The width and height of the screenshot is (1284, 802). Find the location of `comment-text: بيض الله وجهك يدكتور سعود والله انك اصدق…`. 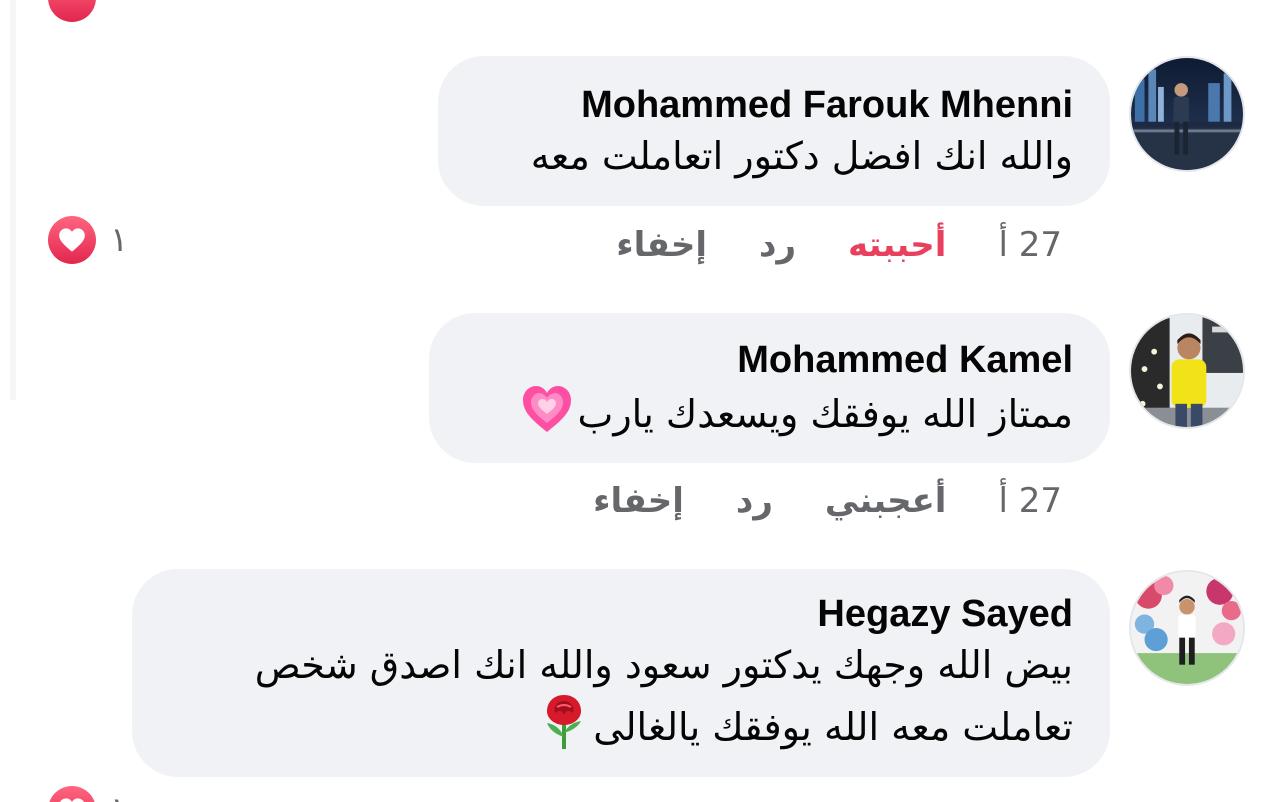

comment-text: بيض الله وجهك يدكتور سعود والله انك اصدق… is located at coordinates (663, 665).